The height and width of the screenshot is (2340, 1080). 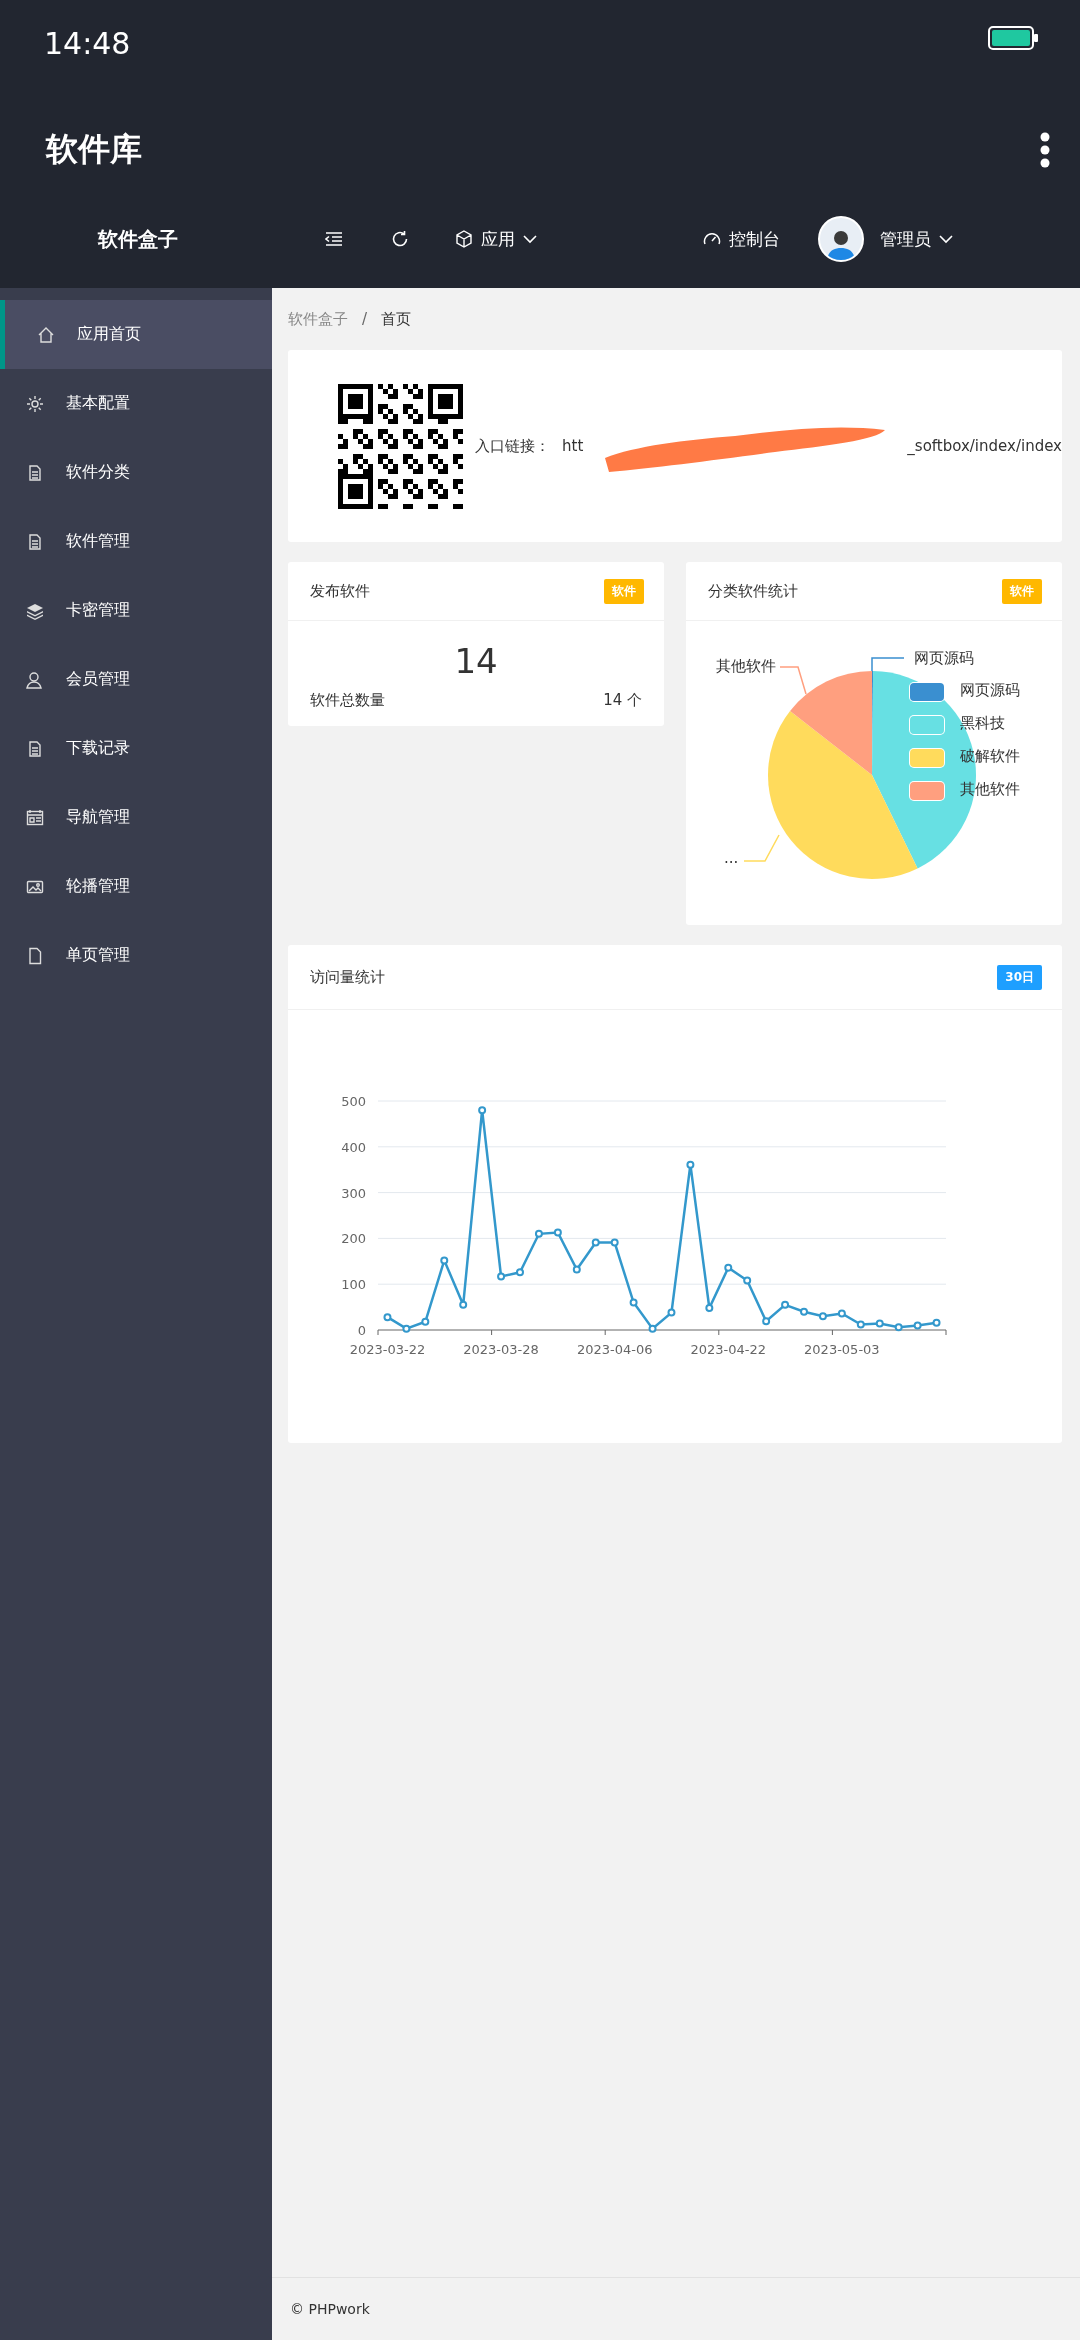 I want to click on axis-label: 200, so click(x=354, y=1239).